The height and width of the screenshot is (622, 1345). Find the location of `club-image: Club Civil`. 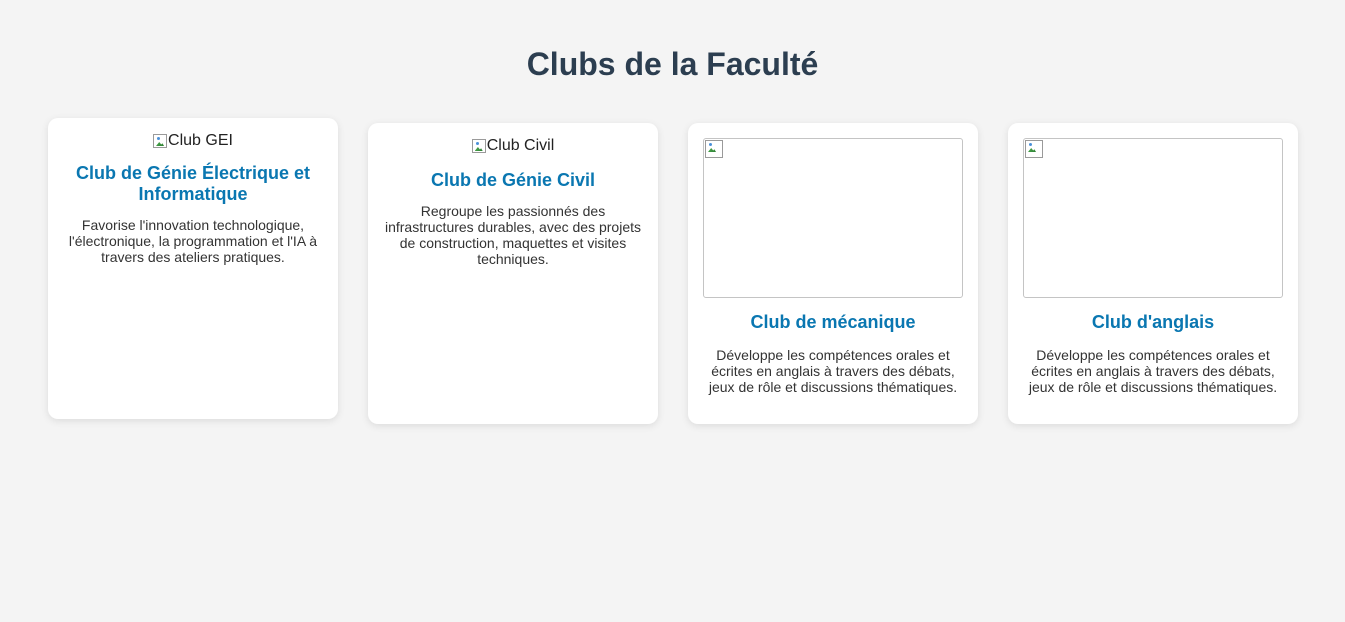

club-image: Club Civil is located at coordinates (513, 145).